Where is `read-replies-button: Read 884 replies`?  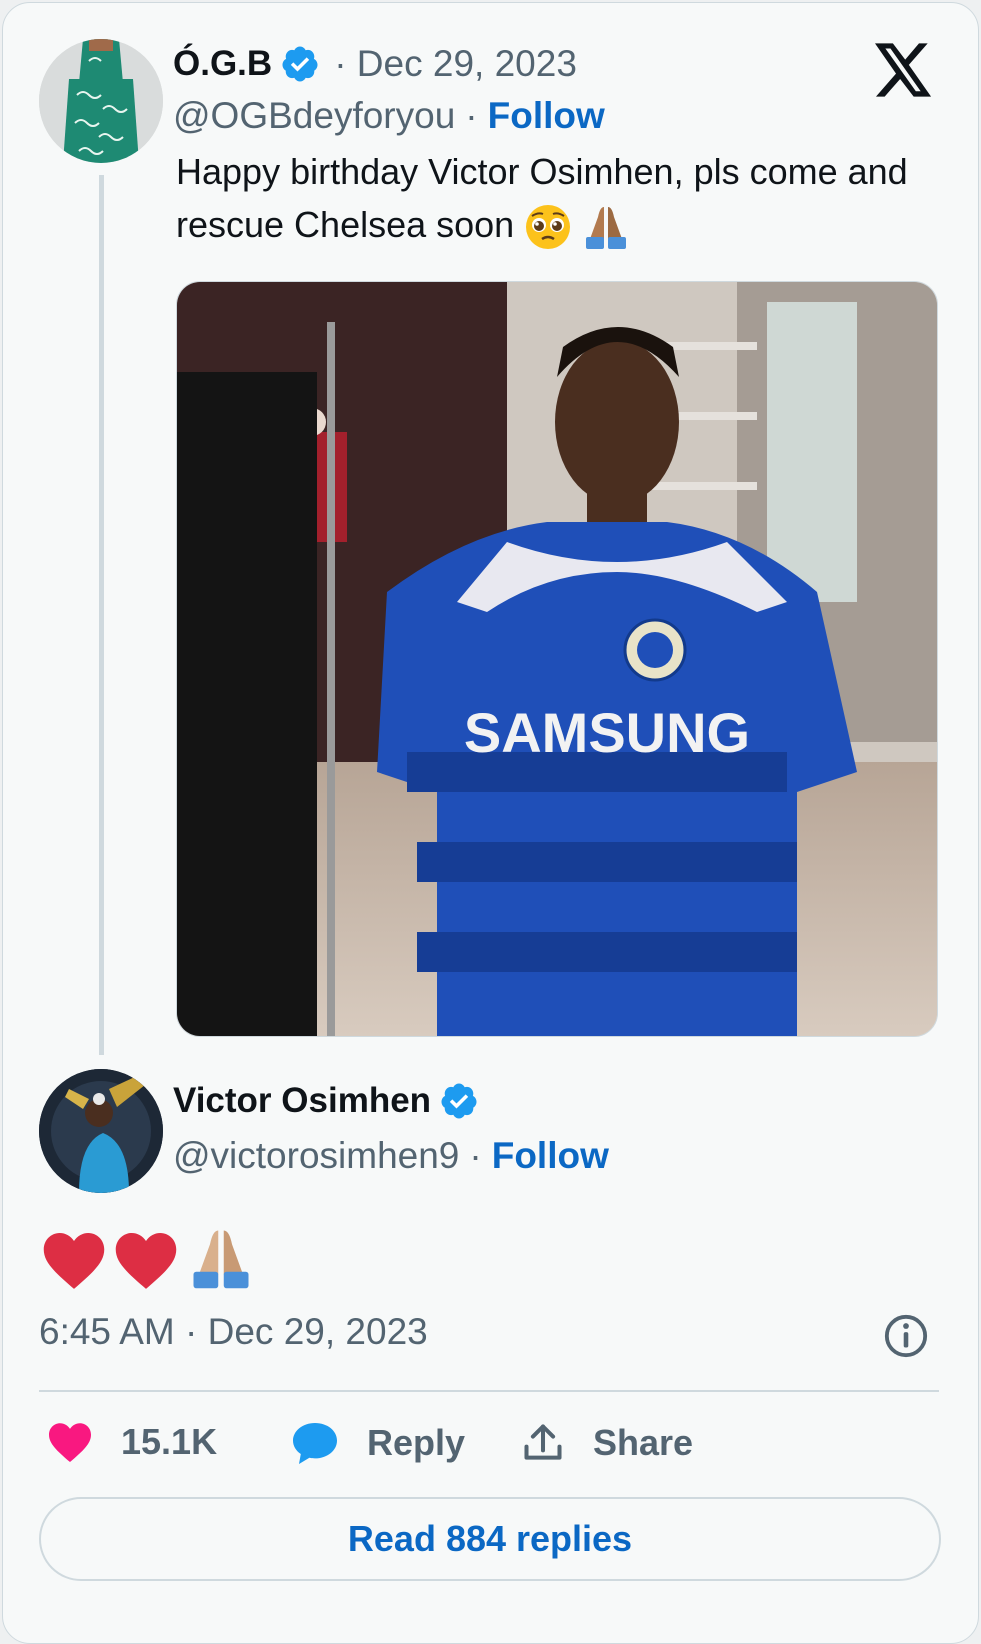
read-replies-button: Read 884 replies is located at coordinates (490, 1539).